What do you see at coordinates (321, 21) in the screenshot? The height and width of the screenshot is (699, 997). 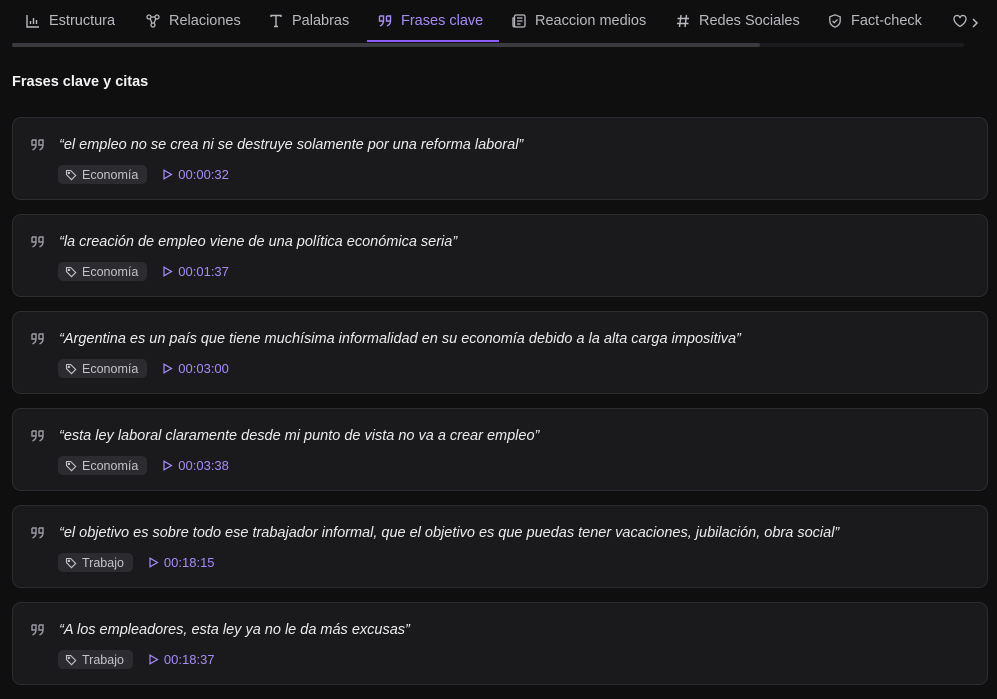 I see `tab-label: Palabras` at bounding box center [321, 21].